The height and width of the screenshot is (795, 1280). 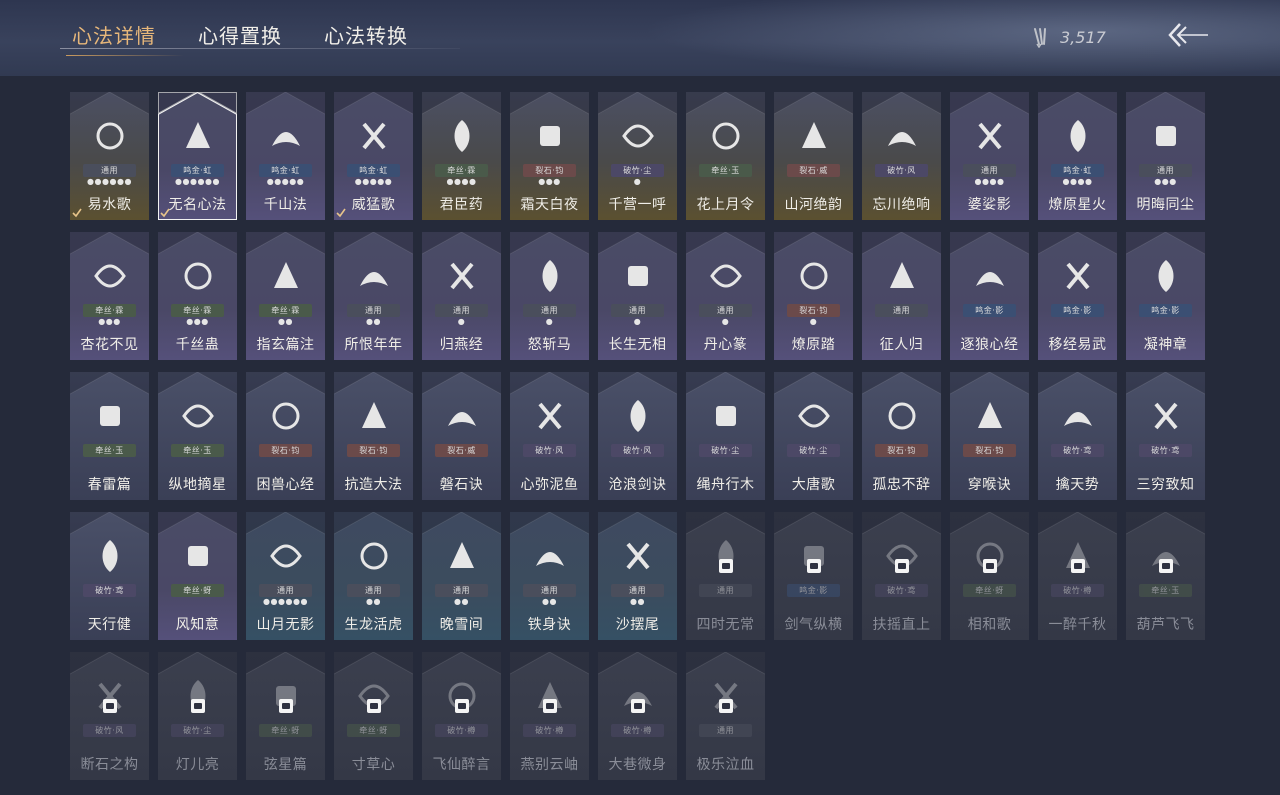 What do you see at coordinates (901, 576) in the screenshot?
I see `skill-card: 破竹·鸢 扶摇直上` at bounding box center [901, 576].